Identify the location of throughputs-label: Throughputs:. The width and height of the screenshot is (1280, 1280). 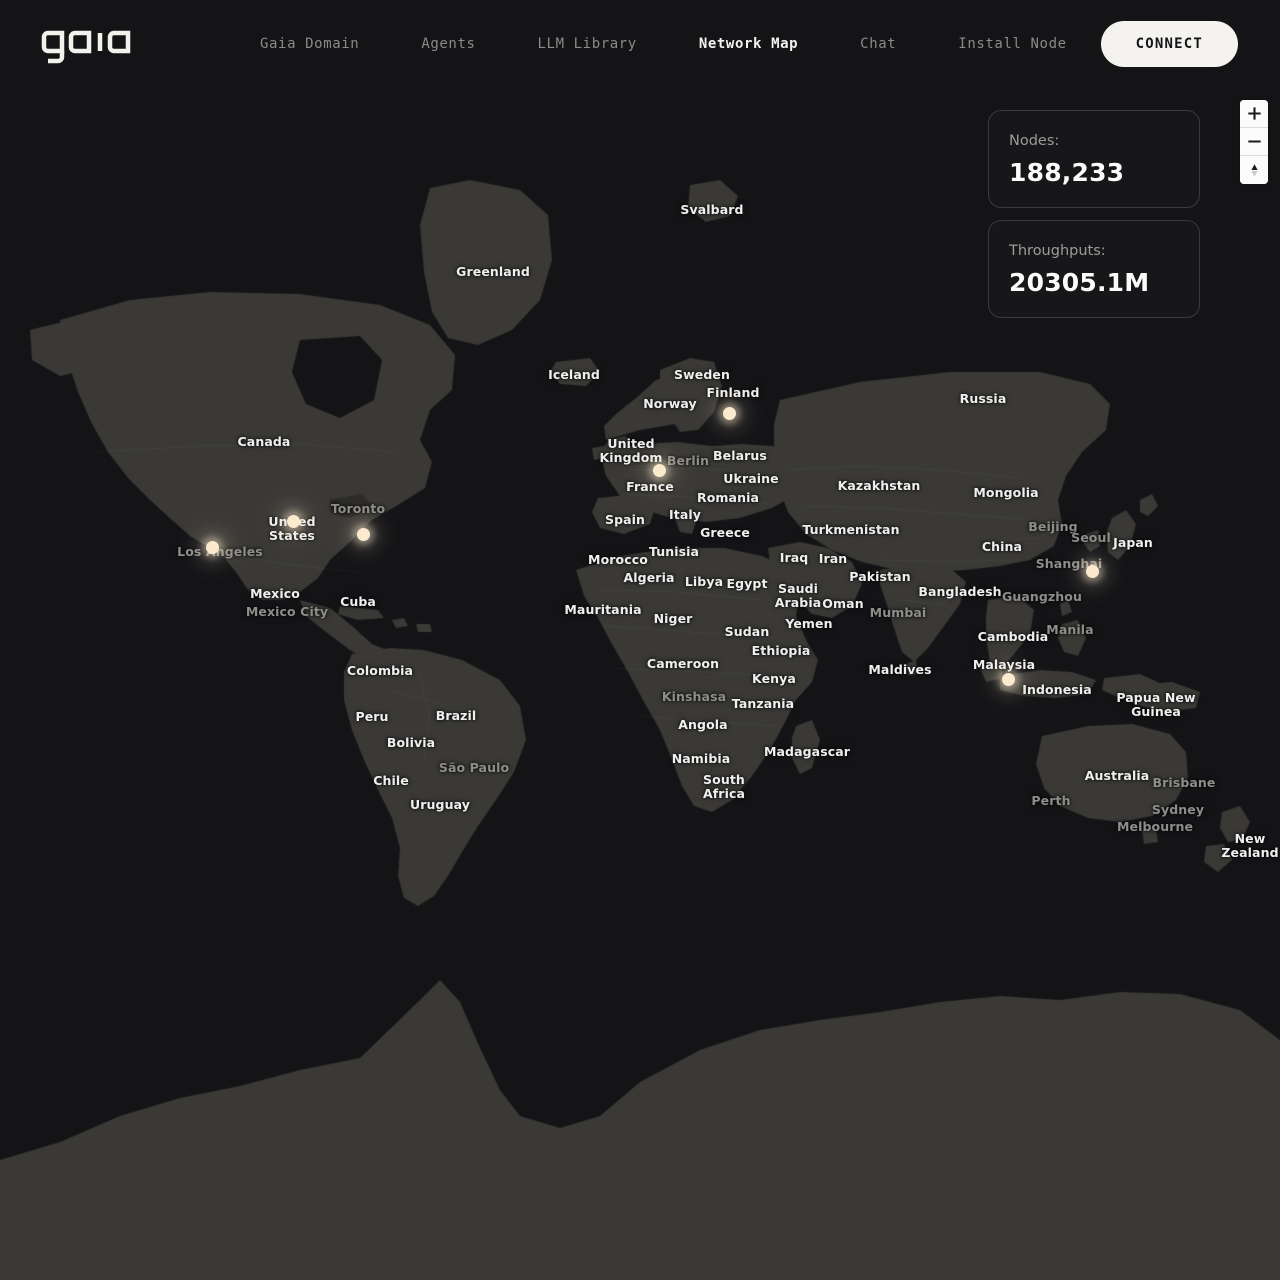
(1057, 251).